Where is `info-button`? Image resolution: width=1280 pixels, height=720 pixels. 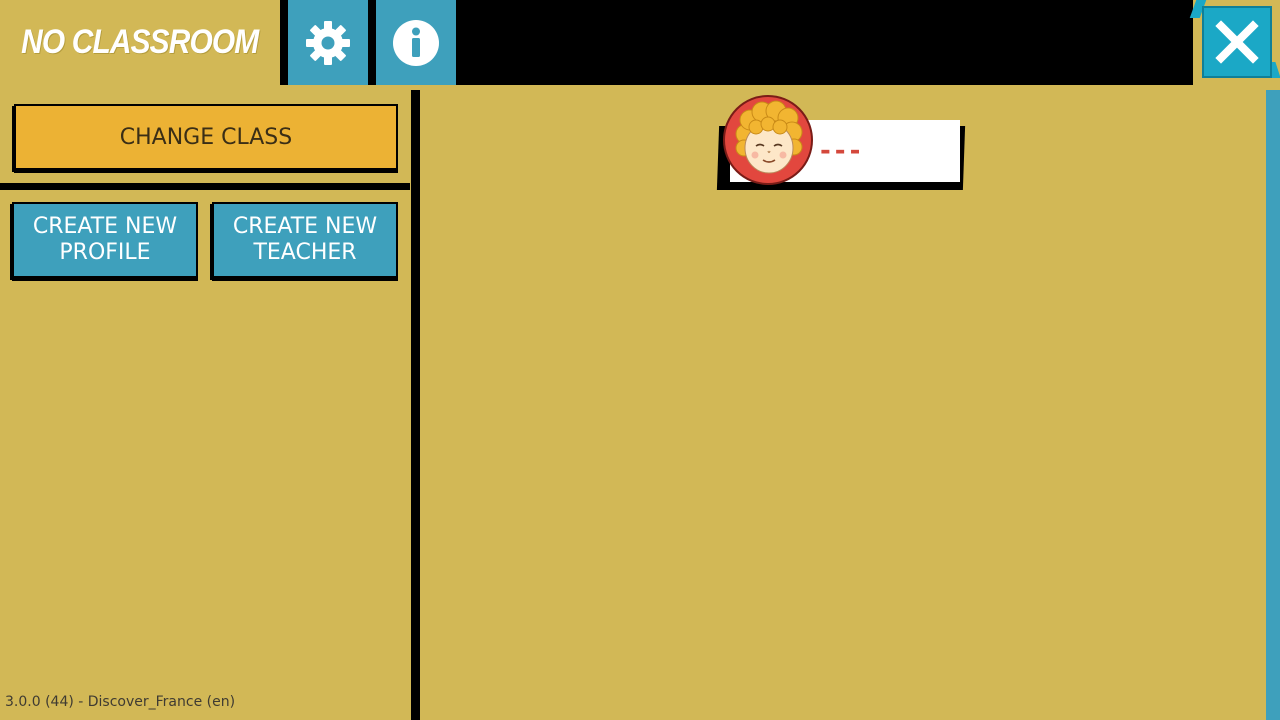
info-button is located at coordinates (416, 42).